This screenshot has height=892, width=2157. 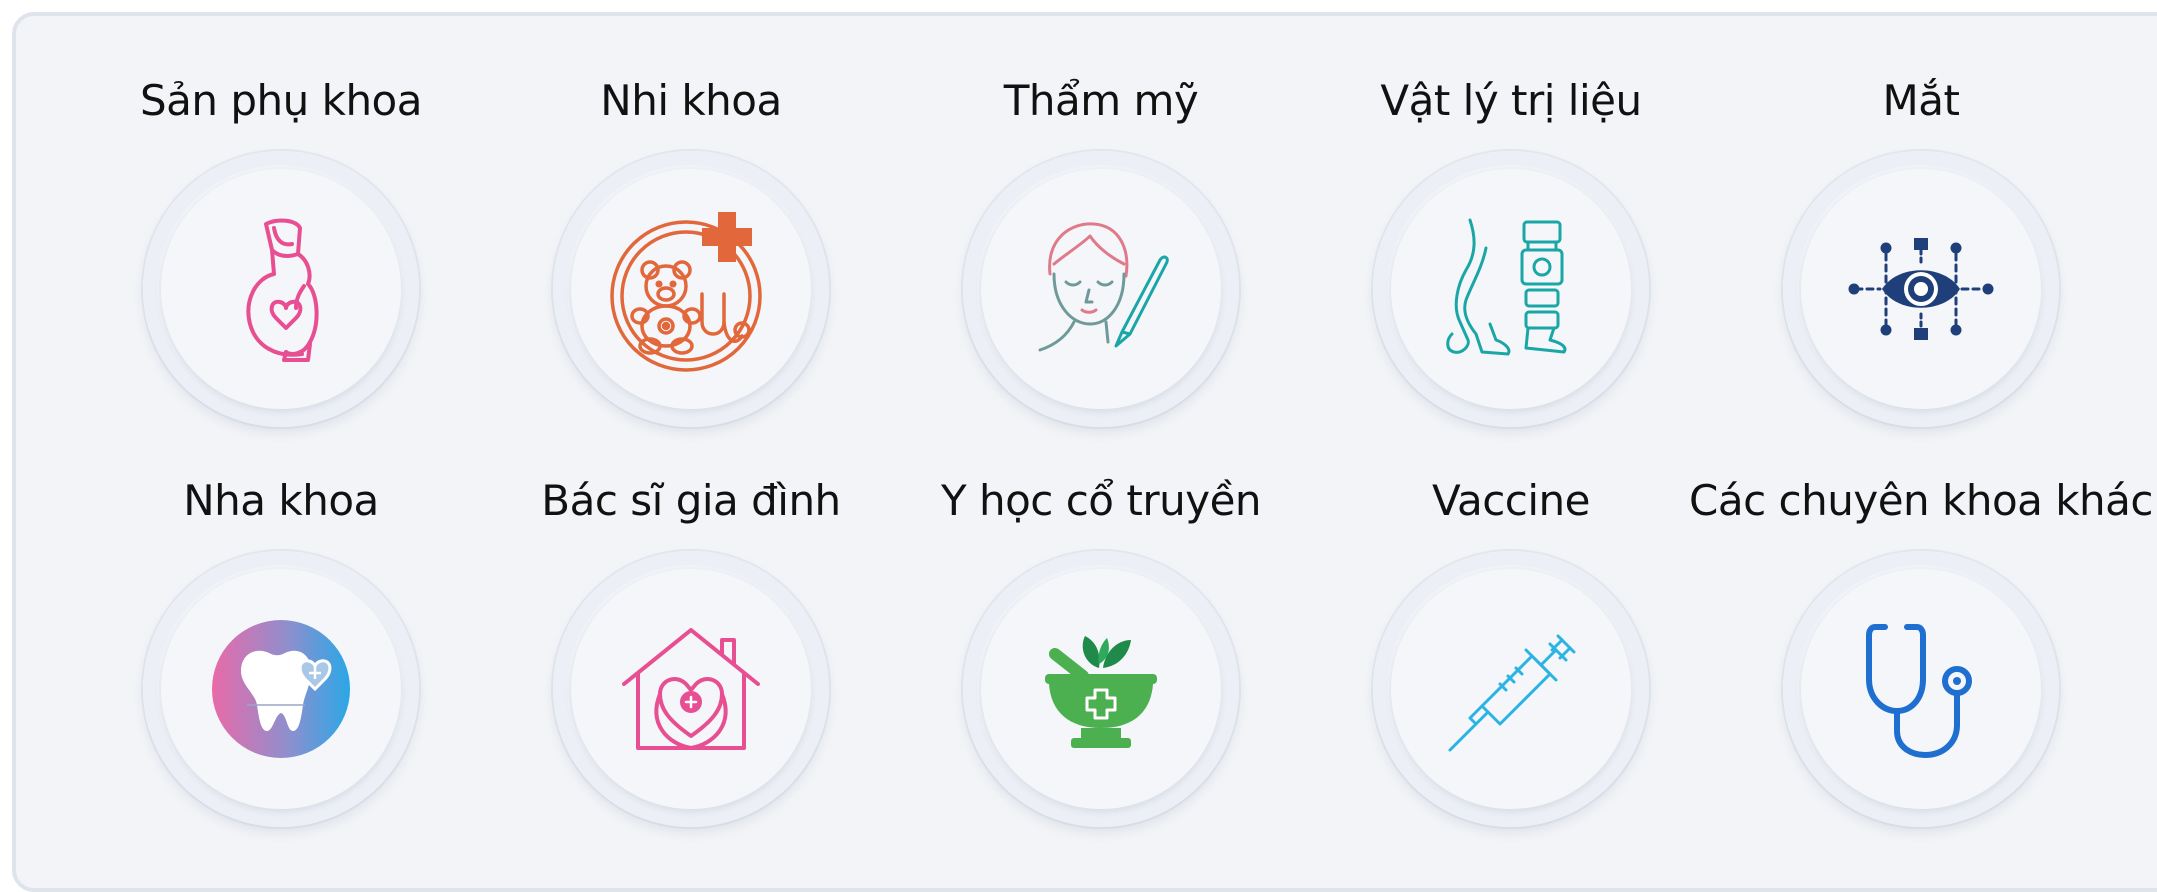 What do you see at coordinates (1512, 693) in the screenshot?
I see `syringe-icon` at bounding box center [1512, 693].